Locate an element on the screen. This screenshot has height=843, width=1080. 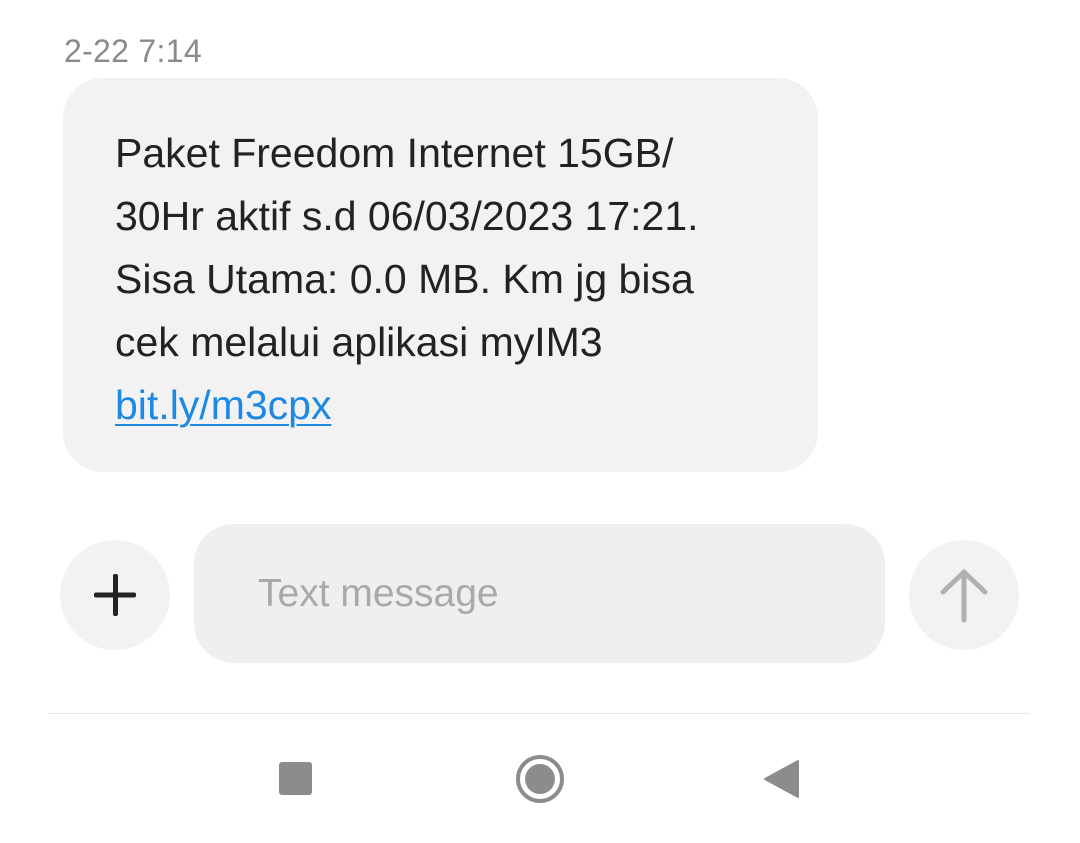
message-link: bit.ly/m3cpx is located at coordinates (223, 405).